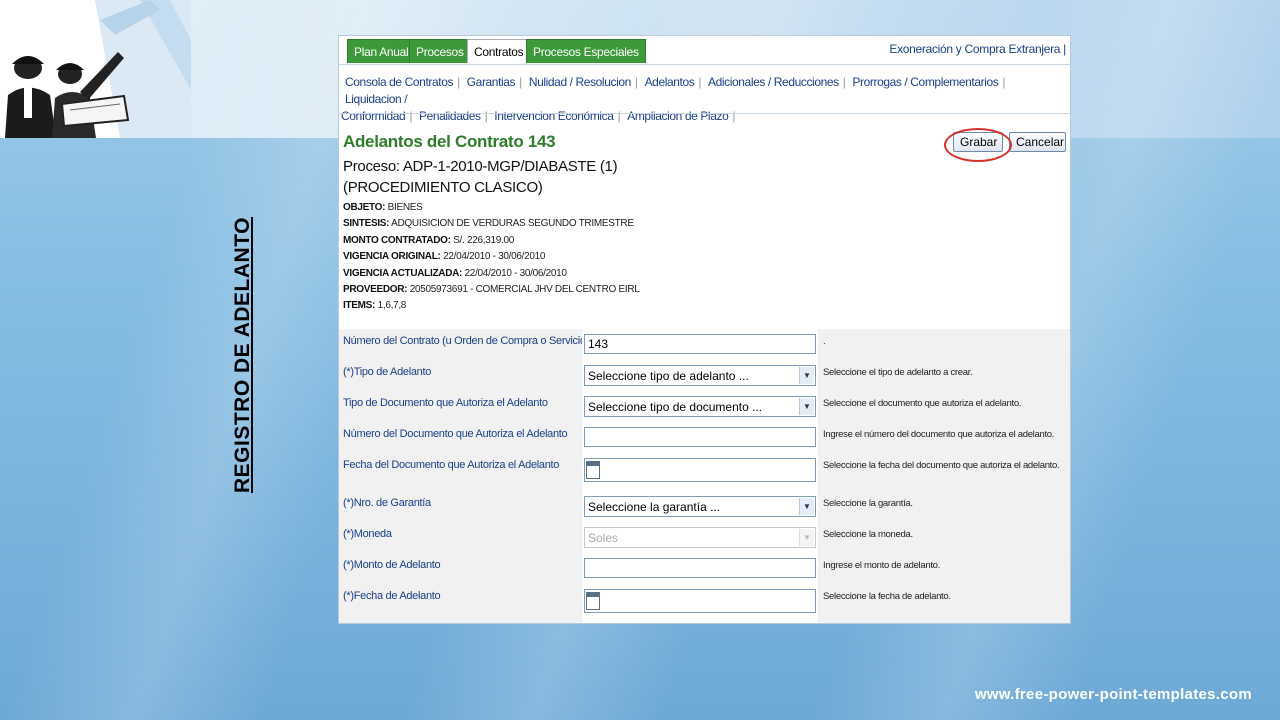 This screenshot has width=1280, height=720. What do you see at coordinates (405, 207) in the screenshot?
I see `detail-value: BIENES` at bounding box center [405, 207].